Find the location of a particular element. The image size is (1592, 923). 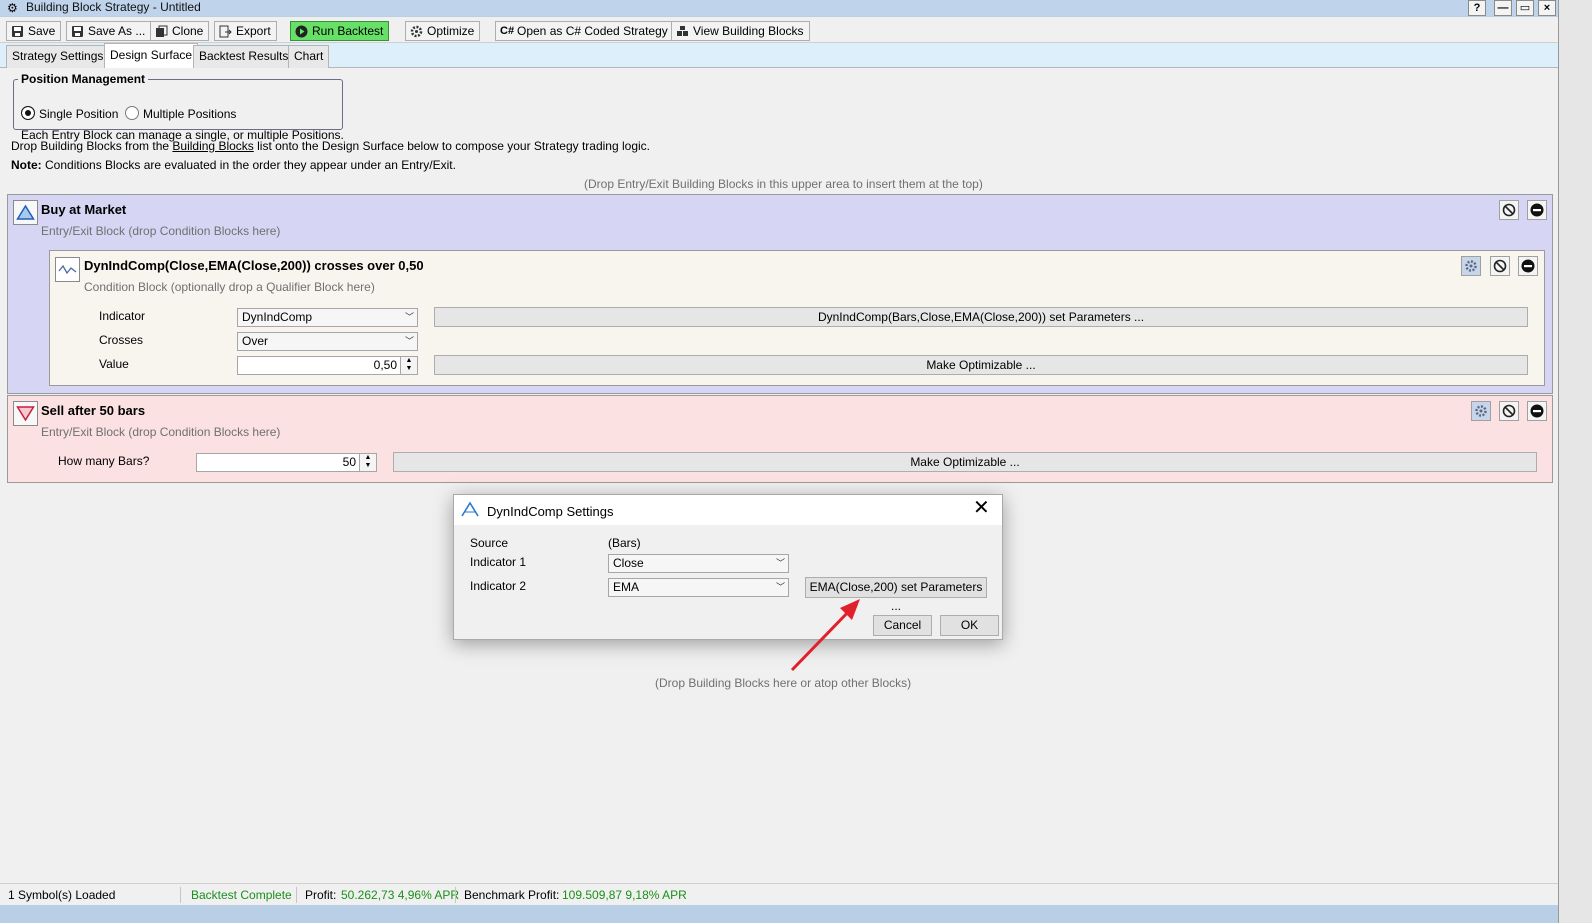

save-button: Save is located at coordinates (34, 31).